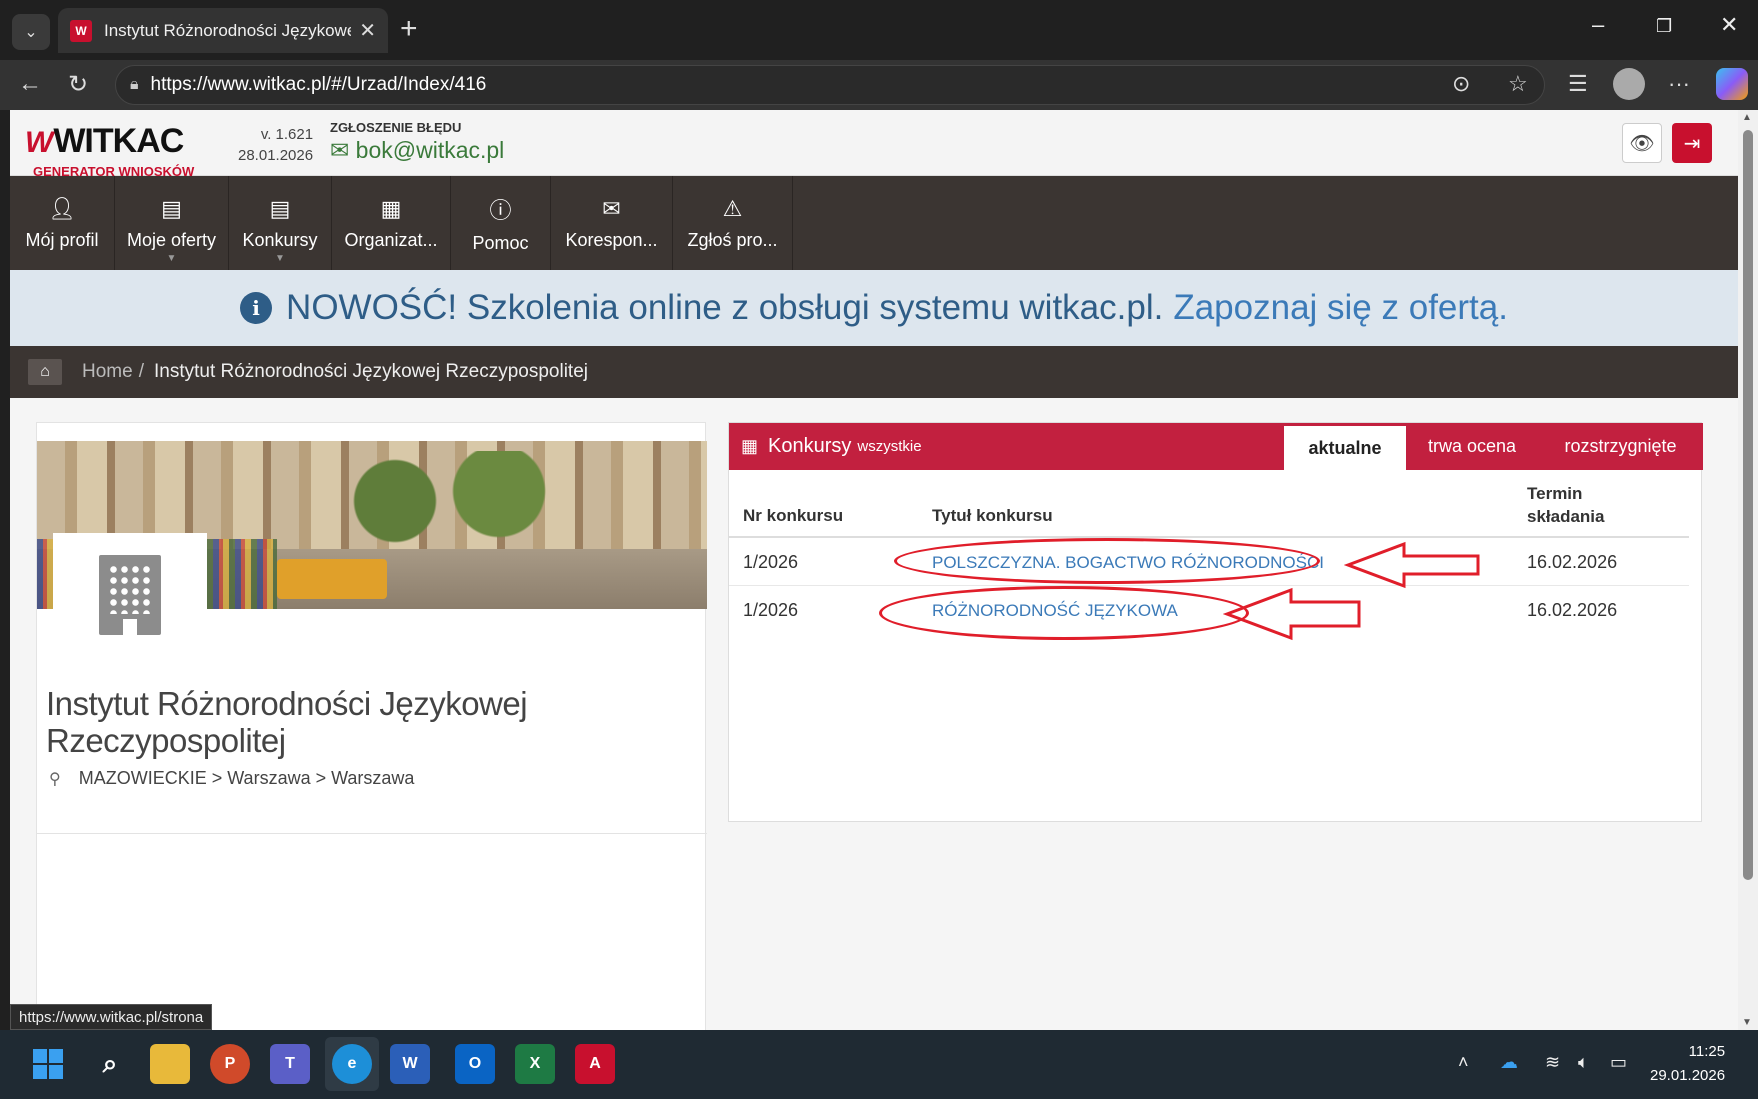  What do you see at coordinates (1620, 446) in the screenshot?
I see `tab-resolved: rozstrzygnięte` at bounding box center [1620, 446].